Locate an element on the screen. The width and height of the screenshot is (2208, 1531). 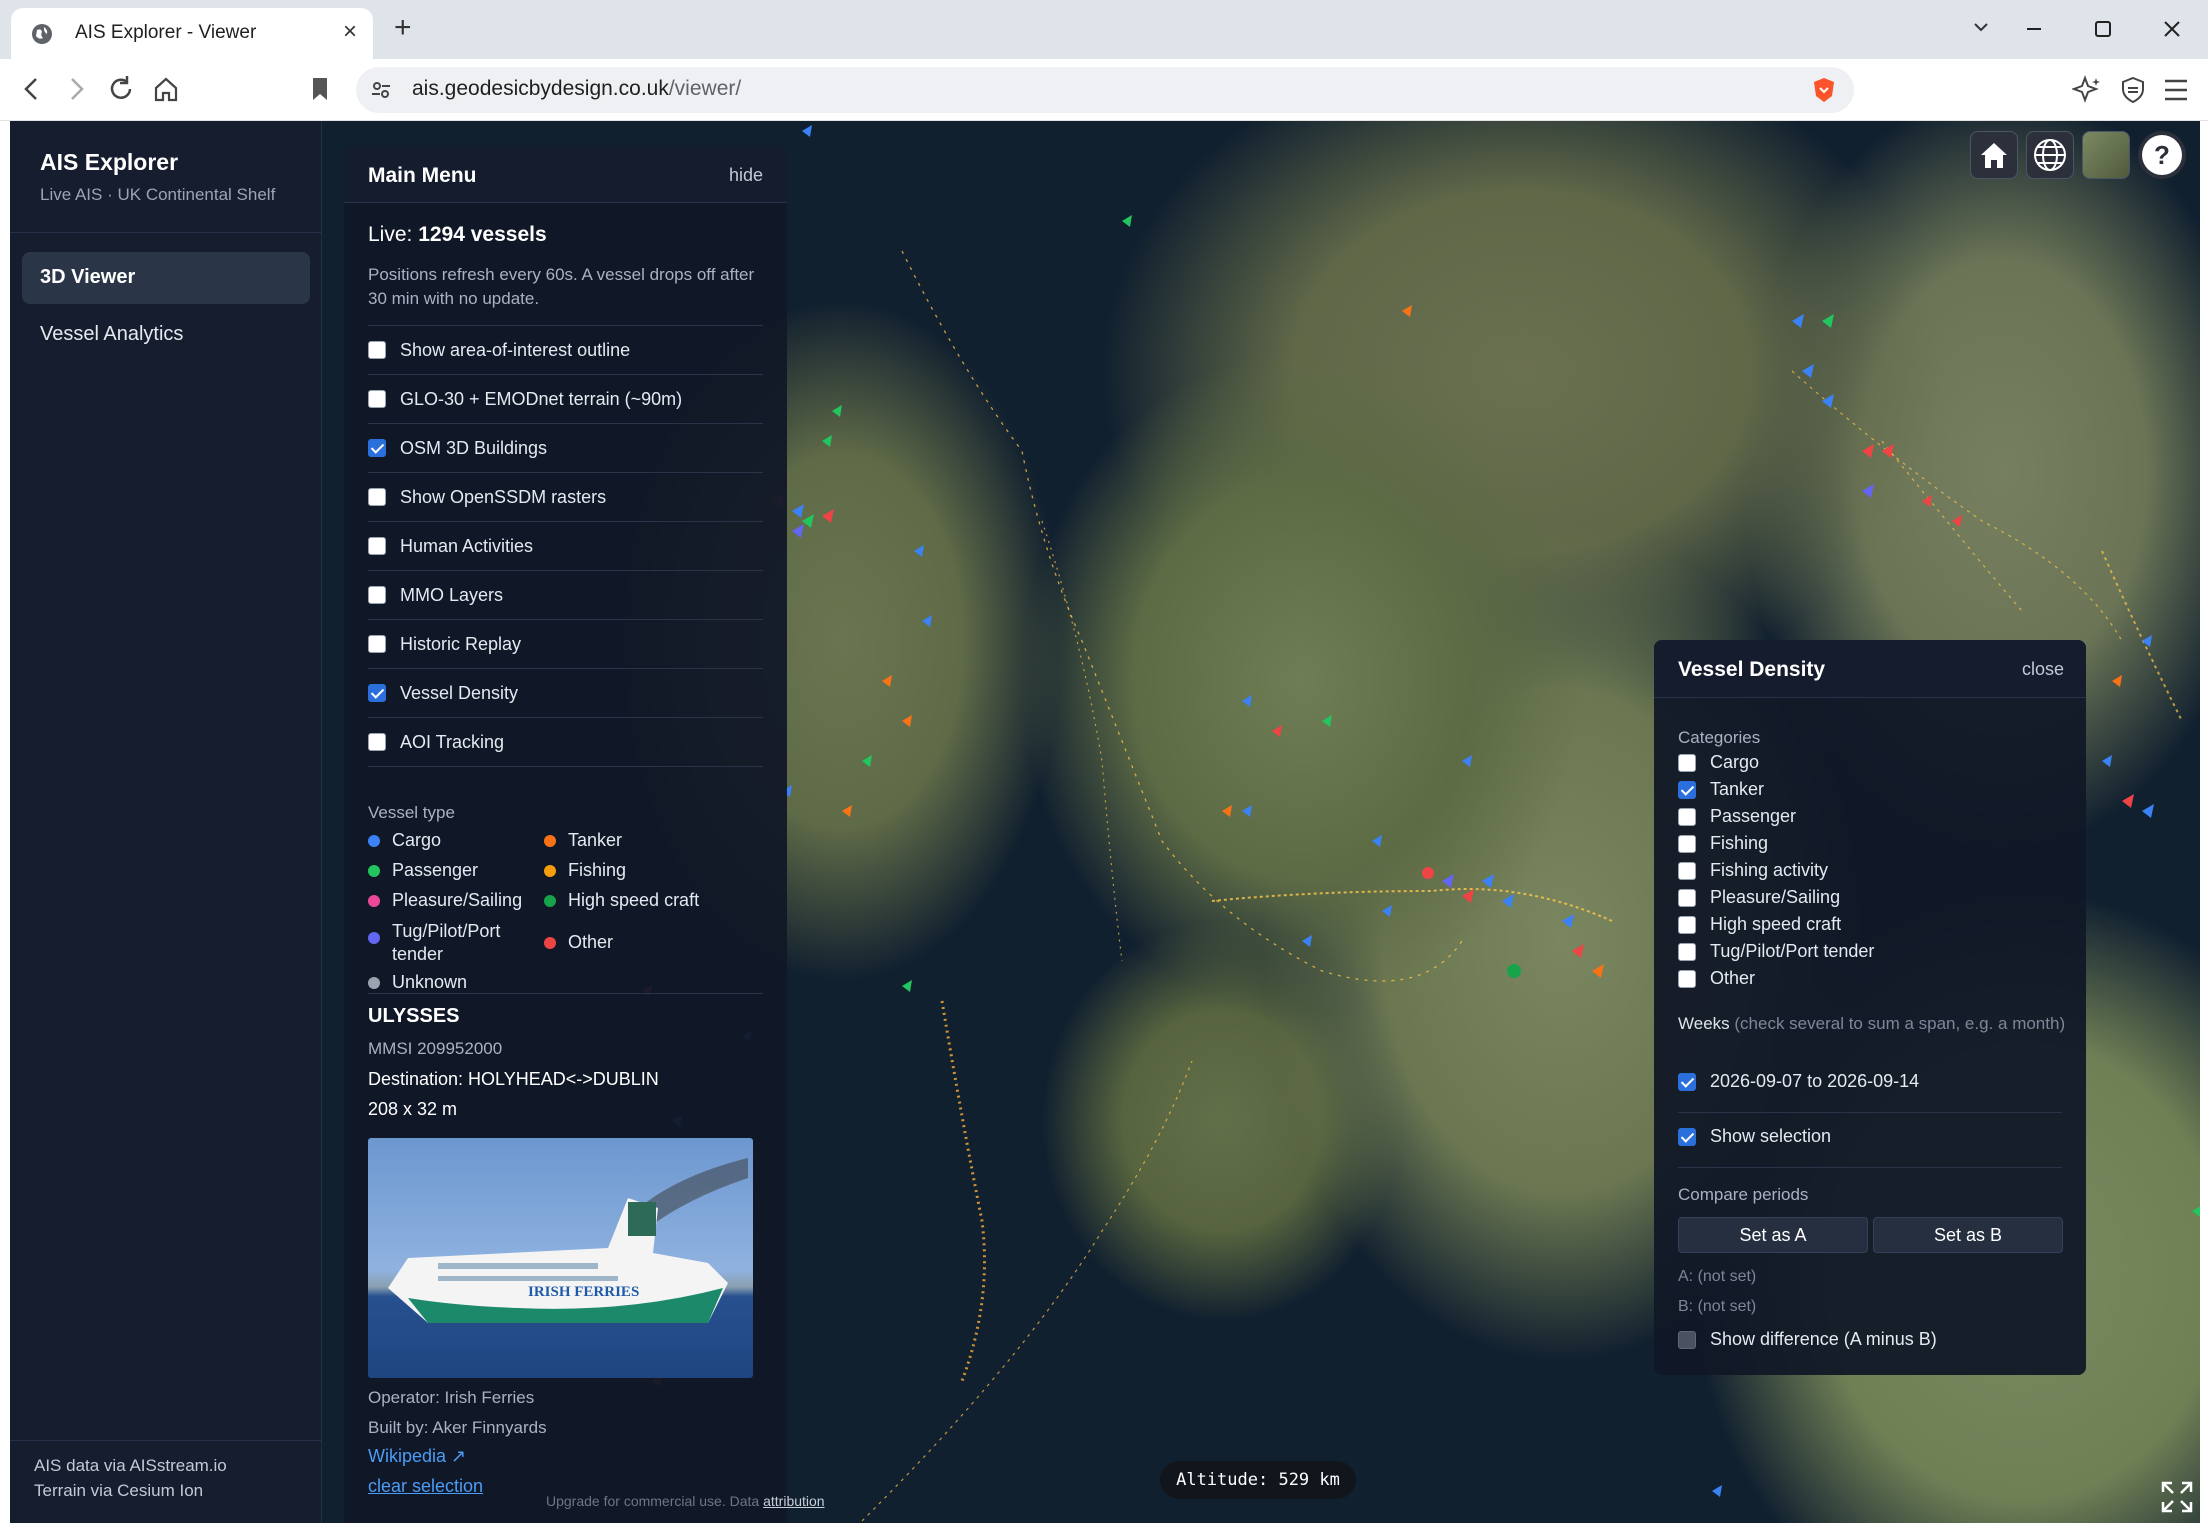
clear-selection-link: clear selection is located at coordinates (425, 1486).